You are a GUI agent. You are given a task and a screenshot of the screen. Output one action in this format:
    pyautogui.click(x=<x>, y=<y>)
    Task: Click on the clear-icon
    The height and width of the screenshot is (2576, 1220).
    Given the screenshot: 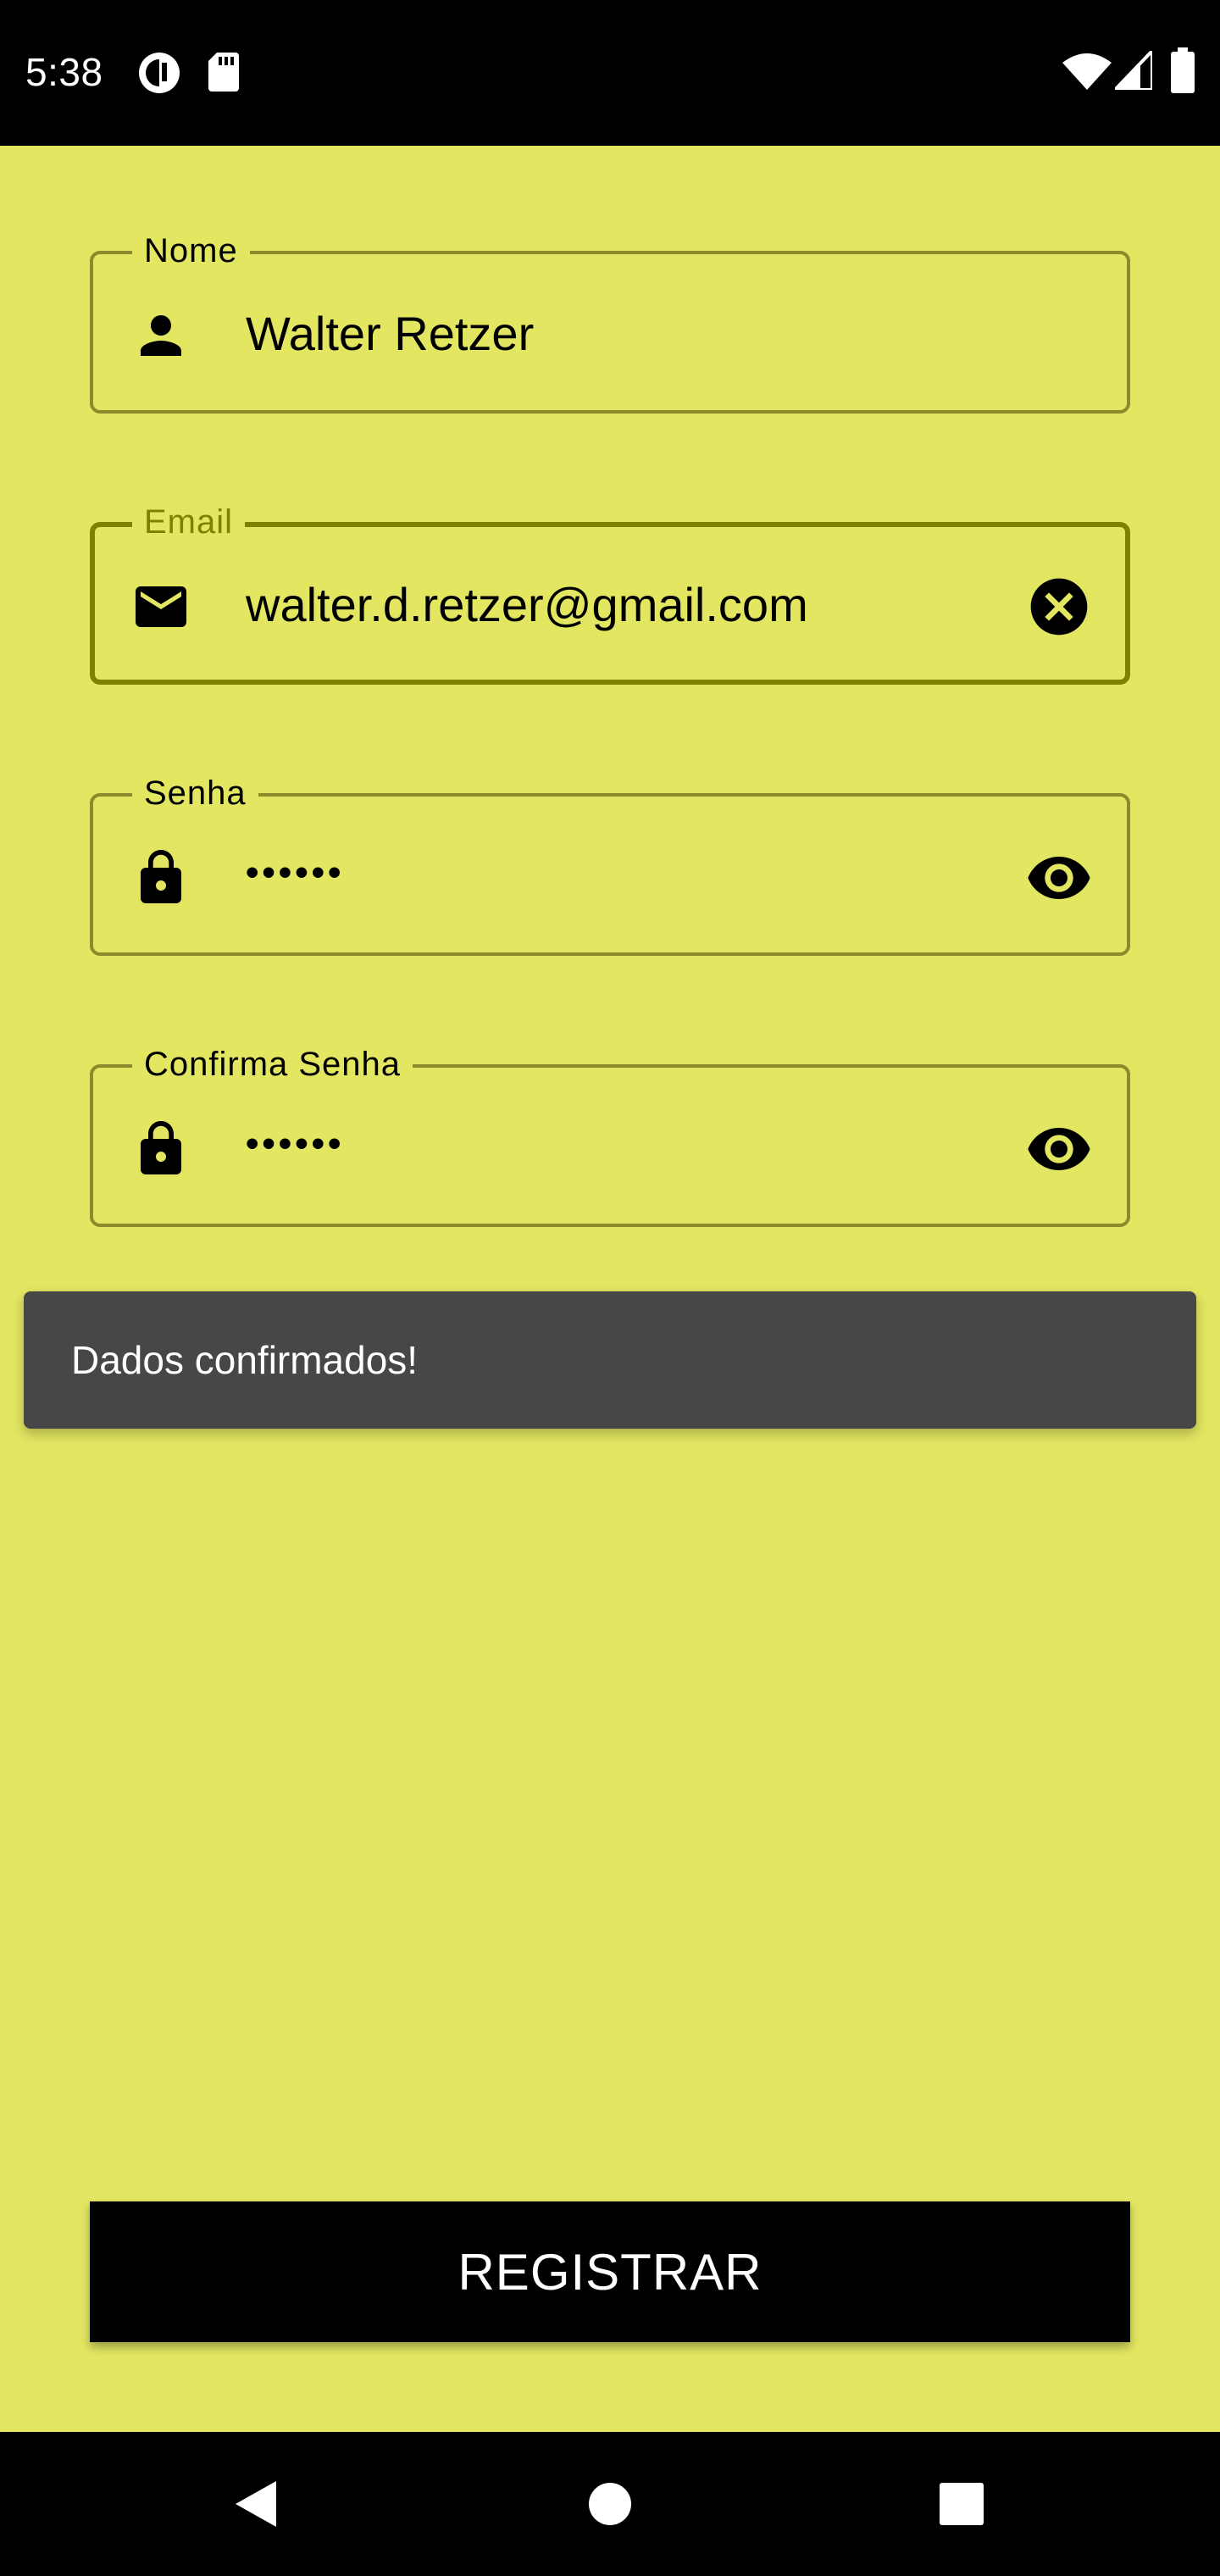 What is the action you would take?
    pyautogui.click(x=1059, y=607)
    